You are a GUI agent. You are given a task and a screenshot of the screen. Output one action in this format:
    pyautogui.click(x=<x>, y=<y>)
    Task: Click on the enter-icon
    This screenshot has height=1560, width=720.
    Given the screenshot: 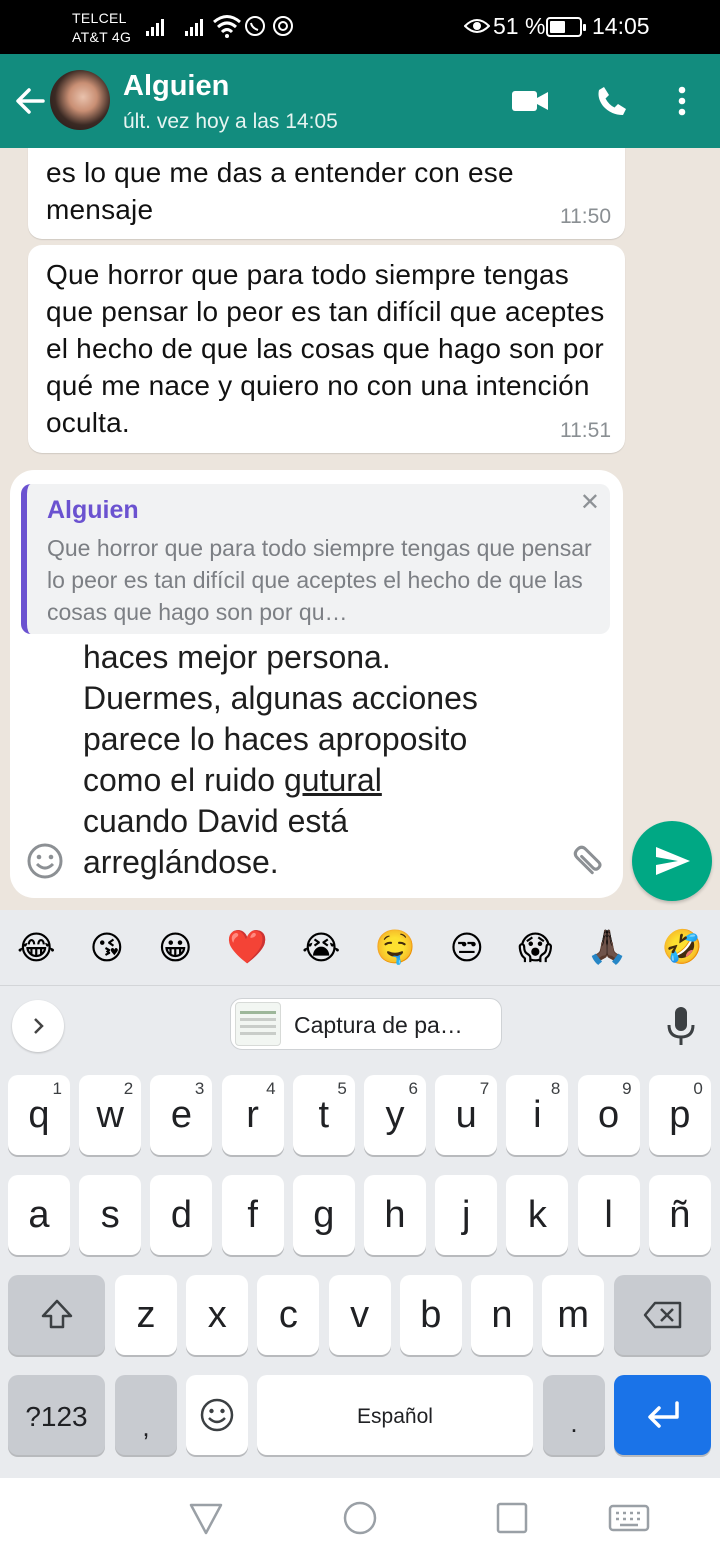 What is the action you would take?
    pyautogui.click(x=663, y=1414)
    